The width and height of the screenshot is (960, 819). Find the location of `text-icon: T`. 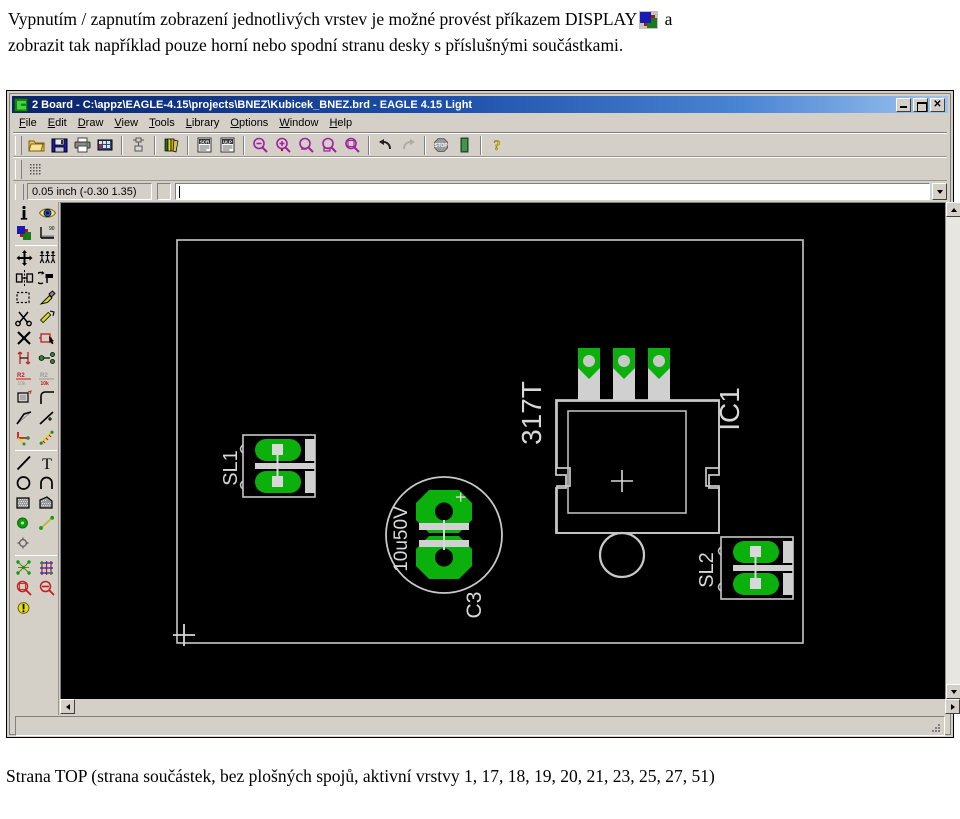

text-icon: T is located at coordinates (47, 463).